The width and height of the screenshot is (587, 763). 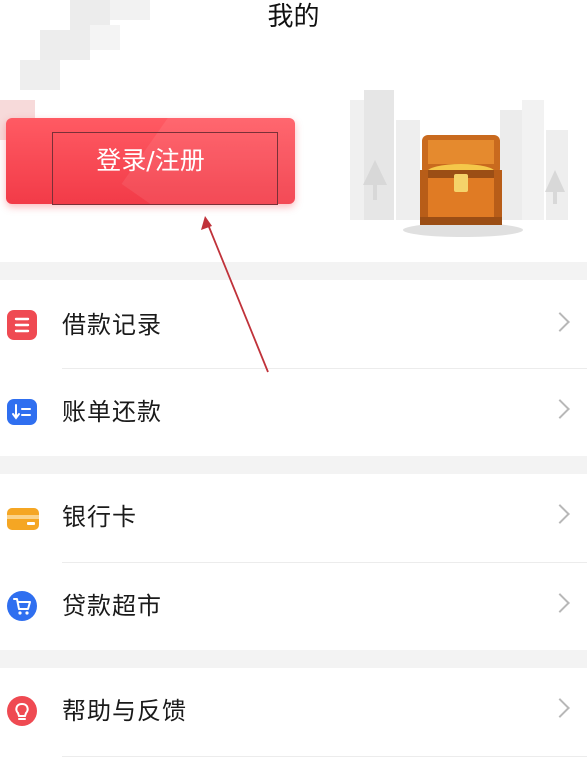 What do you see at coordinates (22, 606) in the screenshot?
I see `shopping-cart-icon` at bounding box center [22, 606].